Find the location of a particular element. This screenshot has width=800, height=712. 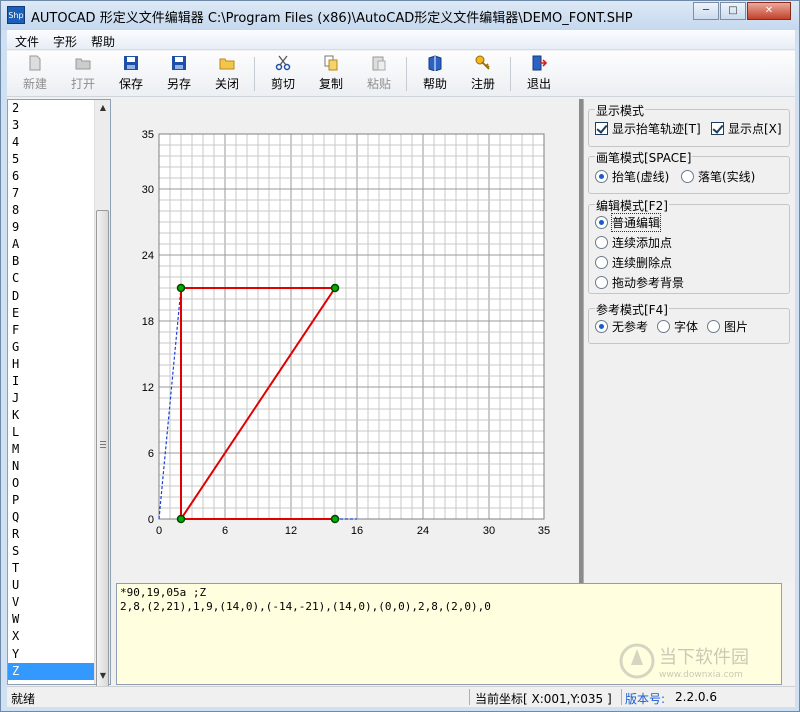

add-points-radio: 连续添加点 is located at coordinates (633, 242).